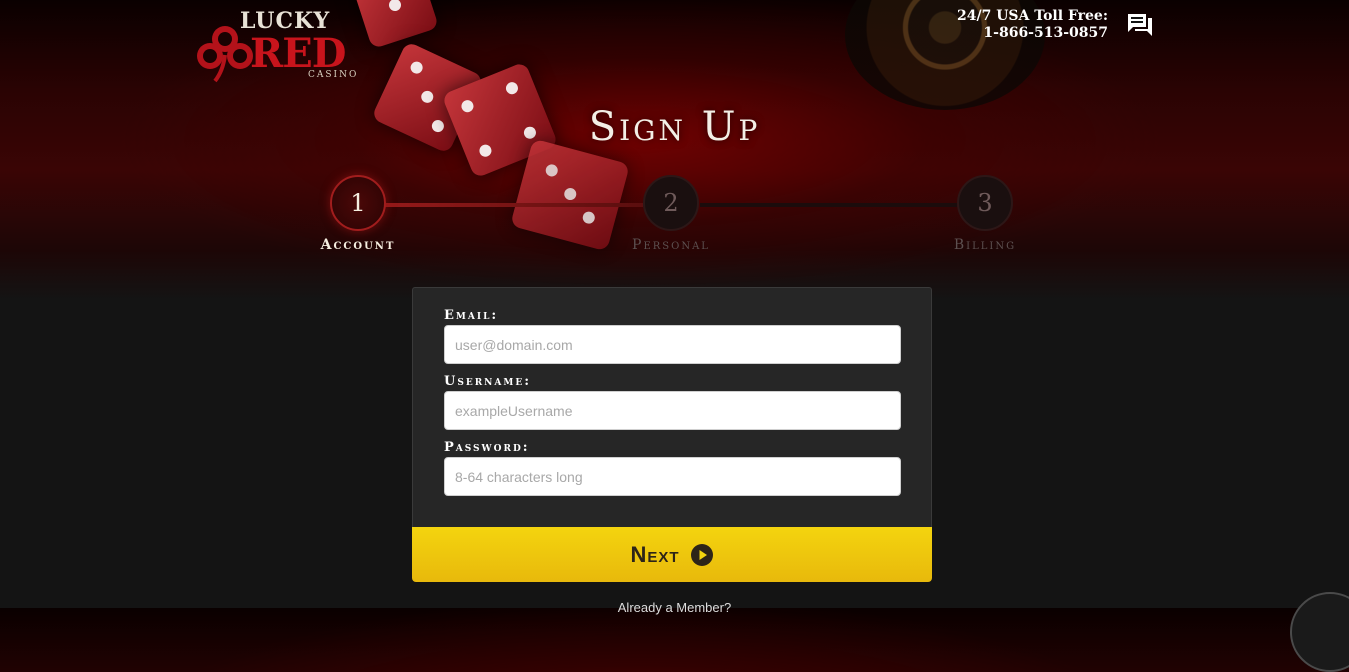  What do you see at coordinates (672, 476) in the screenshot?
I see `password-field` at bounding box center [672, 476].